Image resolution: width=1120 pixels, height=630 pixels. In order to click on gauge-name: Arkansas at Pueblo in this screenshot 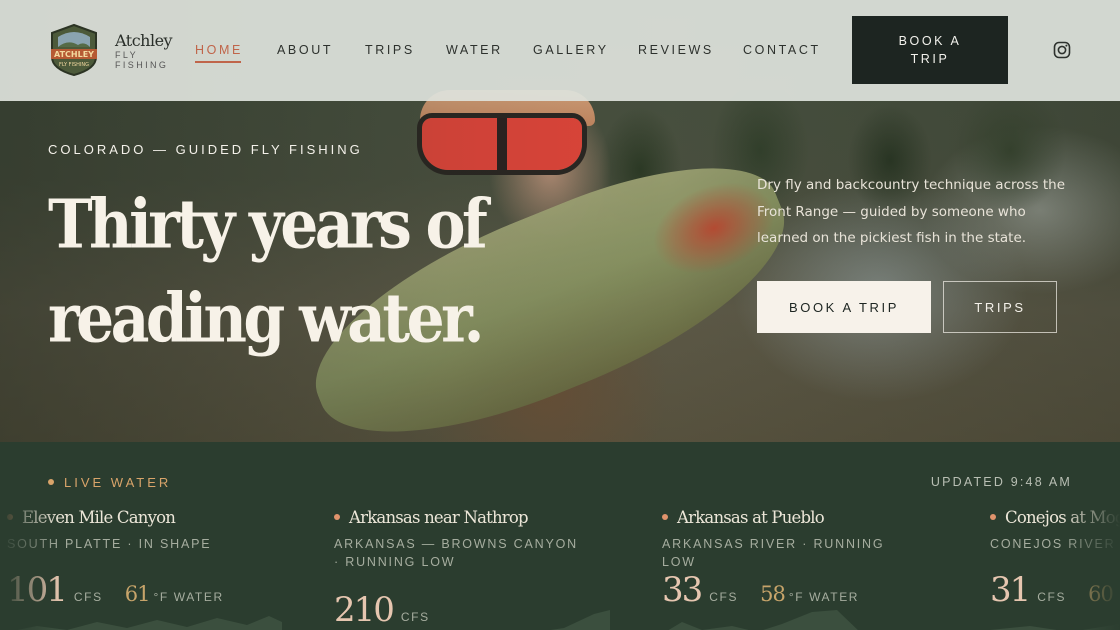, I will do `click(743, 517)`.